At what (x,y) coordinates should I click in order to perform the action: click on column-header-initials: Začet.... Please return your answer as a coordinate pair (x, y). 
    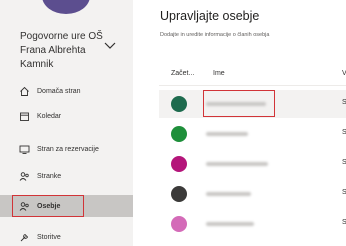
    Looking at the image, I should click on (182, 73).